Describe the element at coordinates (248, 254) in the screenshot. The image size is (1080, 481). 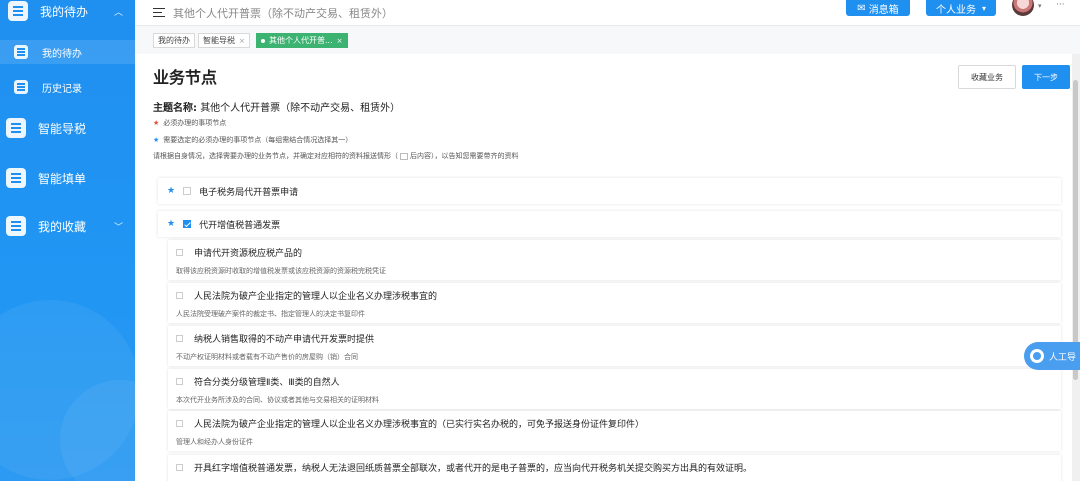
I see `item-title: 申请代开资源税应税产品的` at that location.